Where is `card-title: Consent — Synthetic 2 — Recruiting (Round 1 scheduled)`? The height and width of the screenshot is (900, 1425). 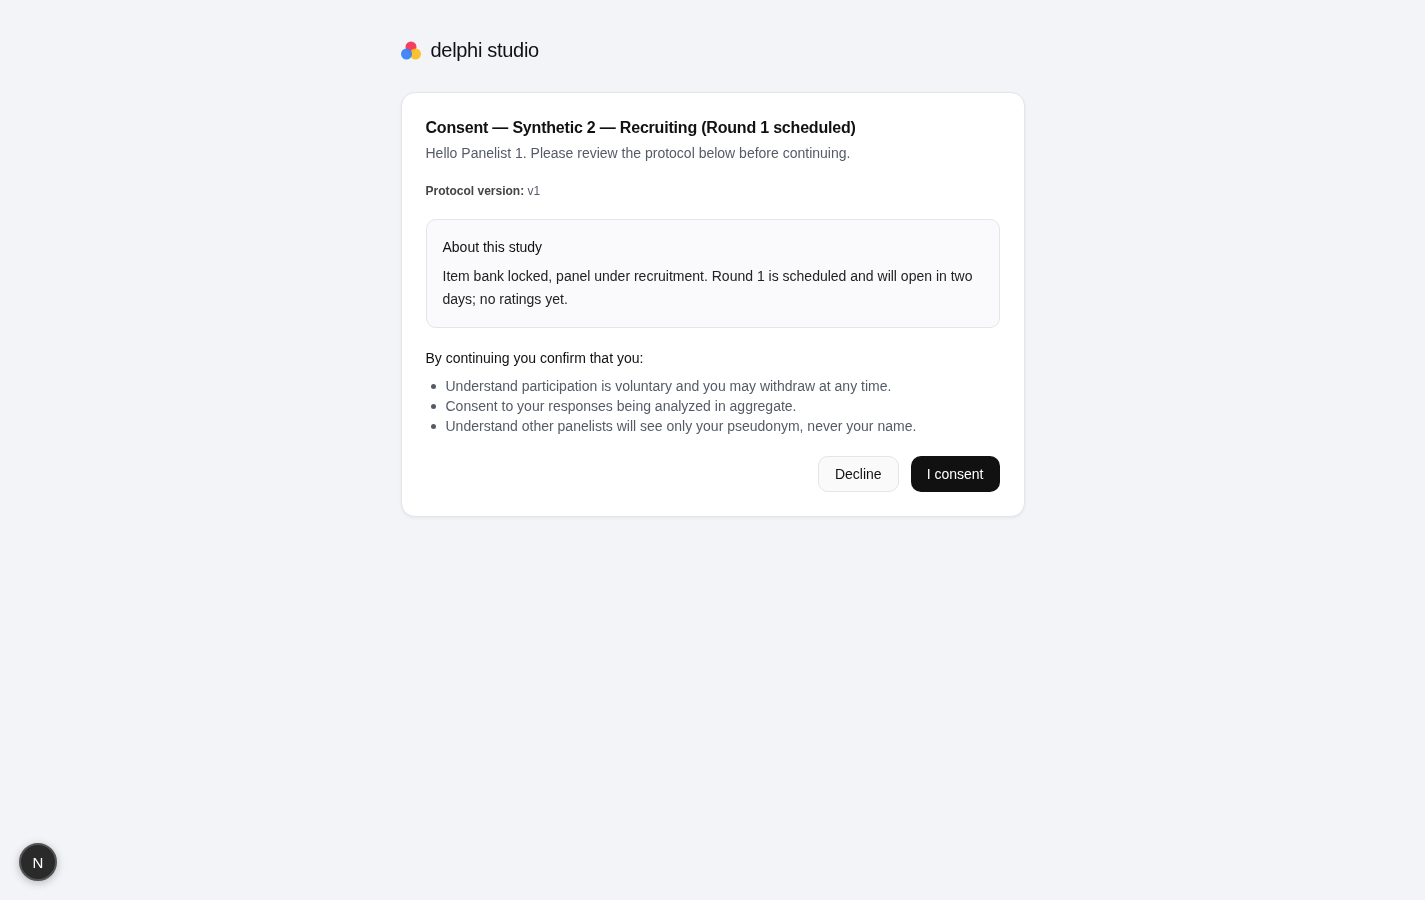
card-title: Consent — Synthetic 2 — Recruiting (Round 1 scheduled) is located at coordinates (641, 128).